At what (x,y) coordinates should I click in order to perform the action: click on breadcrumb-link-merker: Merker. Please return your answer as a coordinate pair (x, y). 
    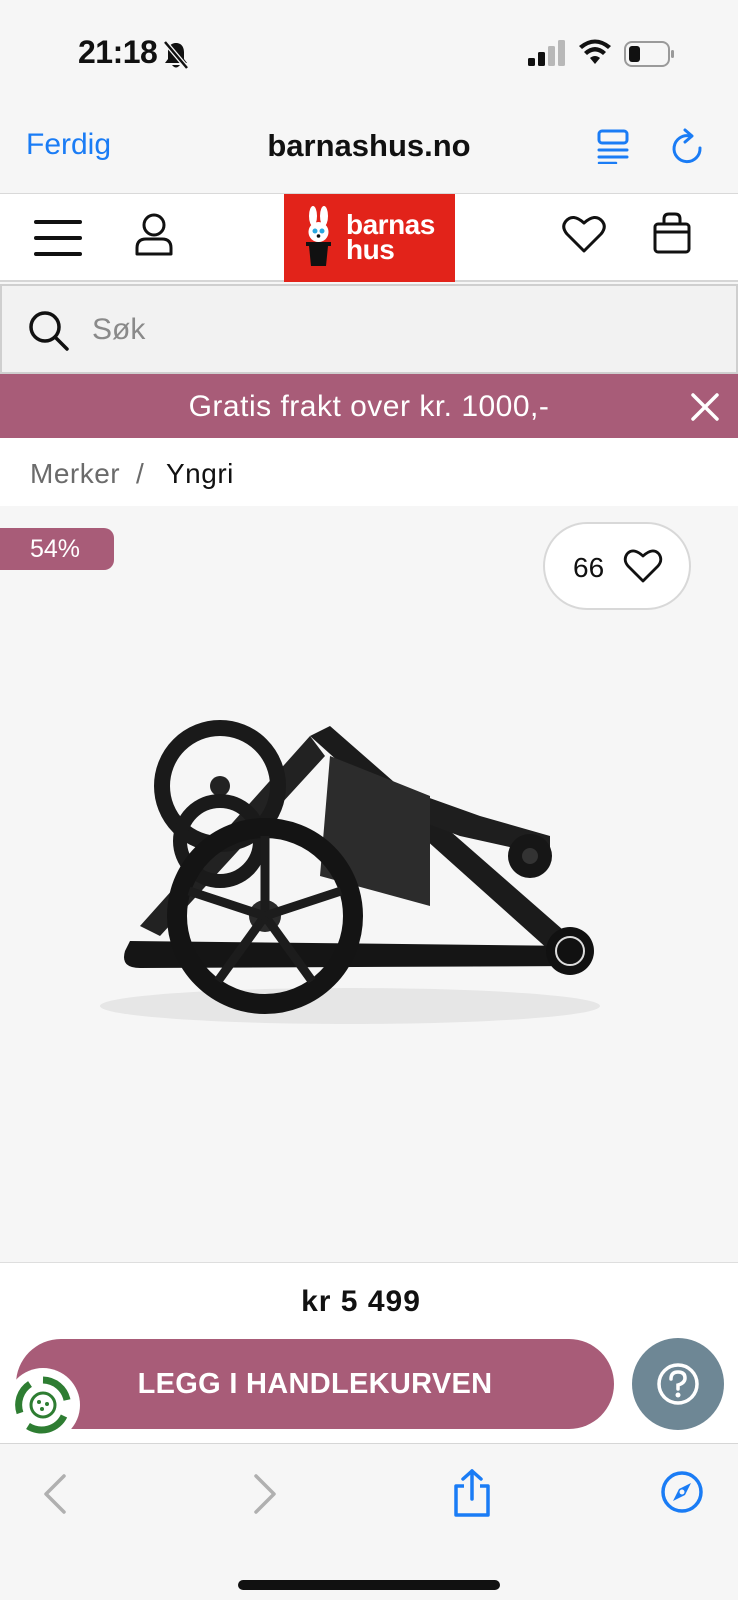
    Looking at the image, I should click on (75, 474).